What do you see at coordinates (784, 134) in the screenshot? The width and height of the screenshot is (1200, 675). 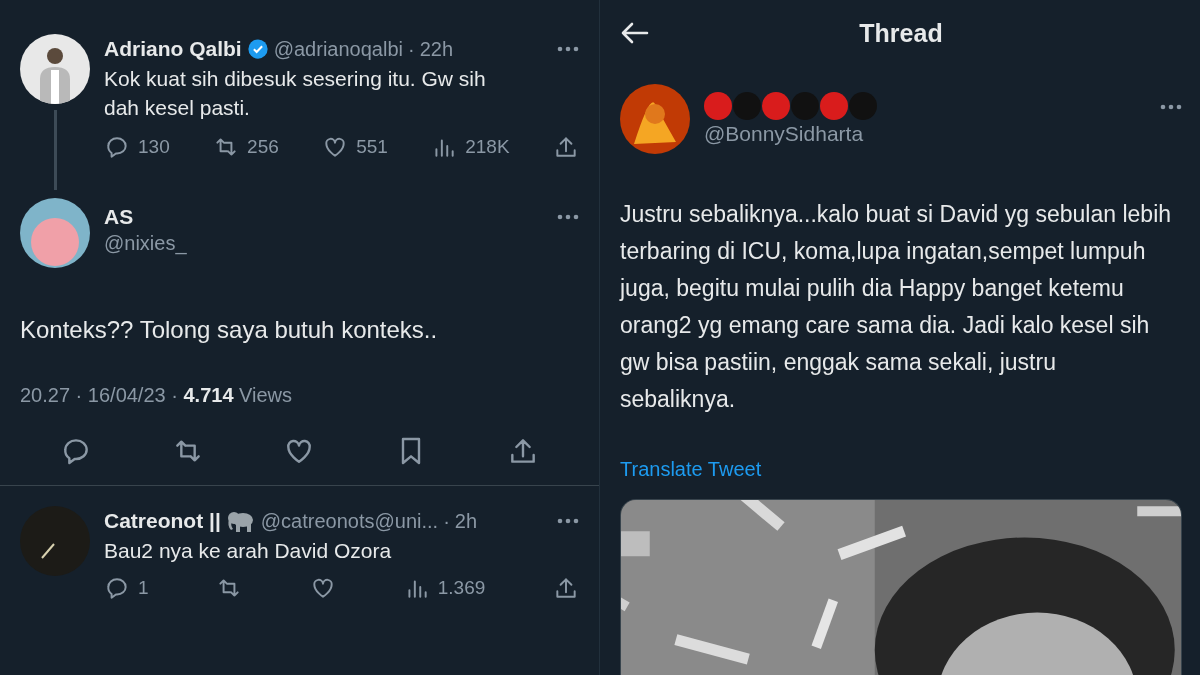 I see `handle: @BonnySidharta` at bounding box center [784, 134].